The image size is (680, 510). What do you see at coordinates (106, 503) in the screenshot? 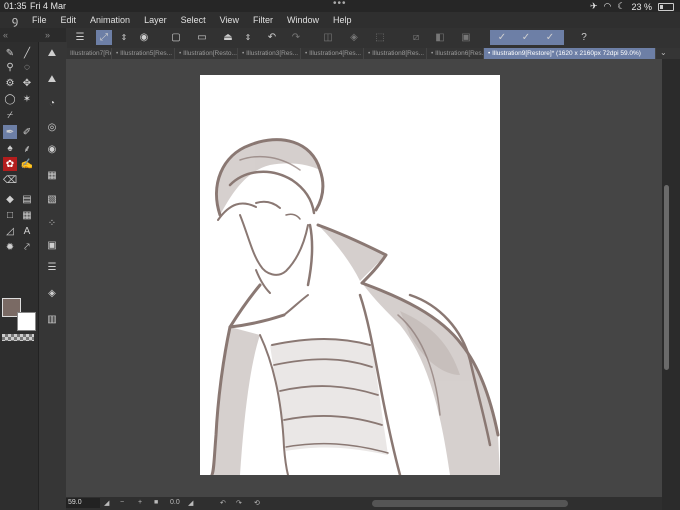
I see `zoom-slider-icon: ◢` at bounding box center [106, 503].